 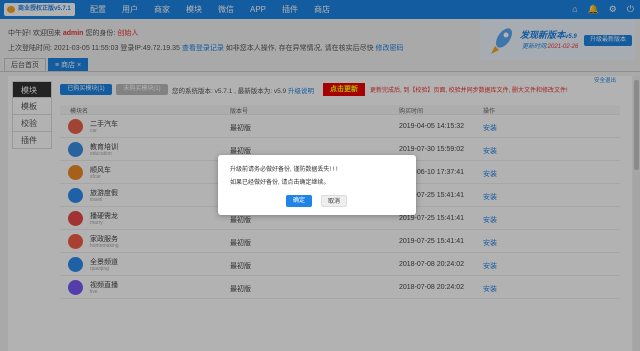 What do you see at coordinates (334, 201) in the screenshot?
I see `confirm-cancel-button: 取消` at bounding box center [334, 201].